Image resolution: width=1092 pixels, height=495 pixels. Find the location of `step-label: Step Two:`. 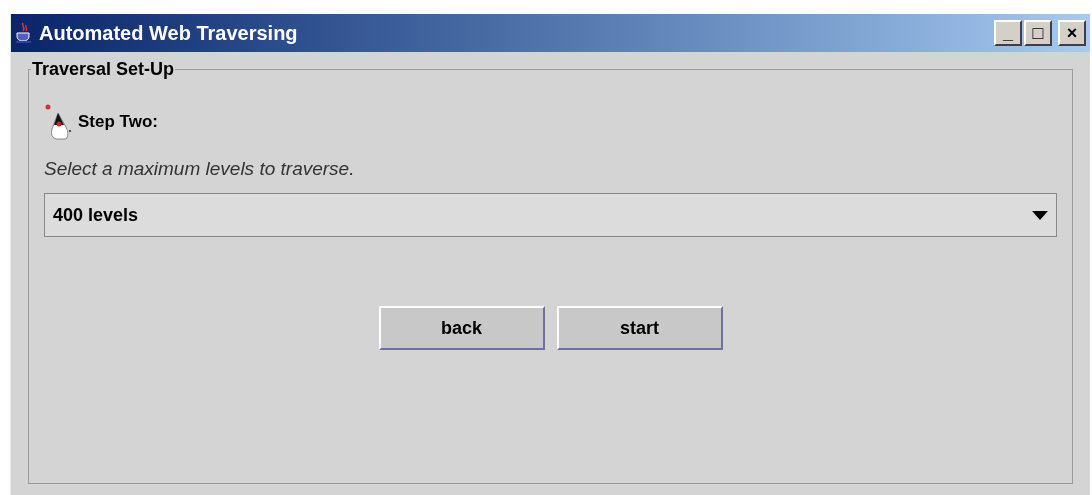

step-label: Step Two: is located at coordinates (118, 122).